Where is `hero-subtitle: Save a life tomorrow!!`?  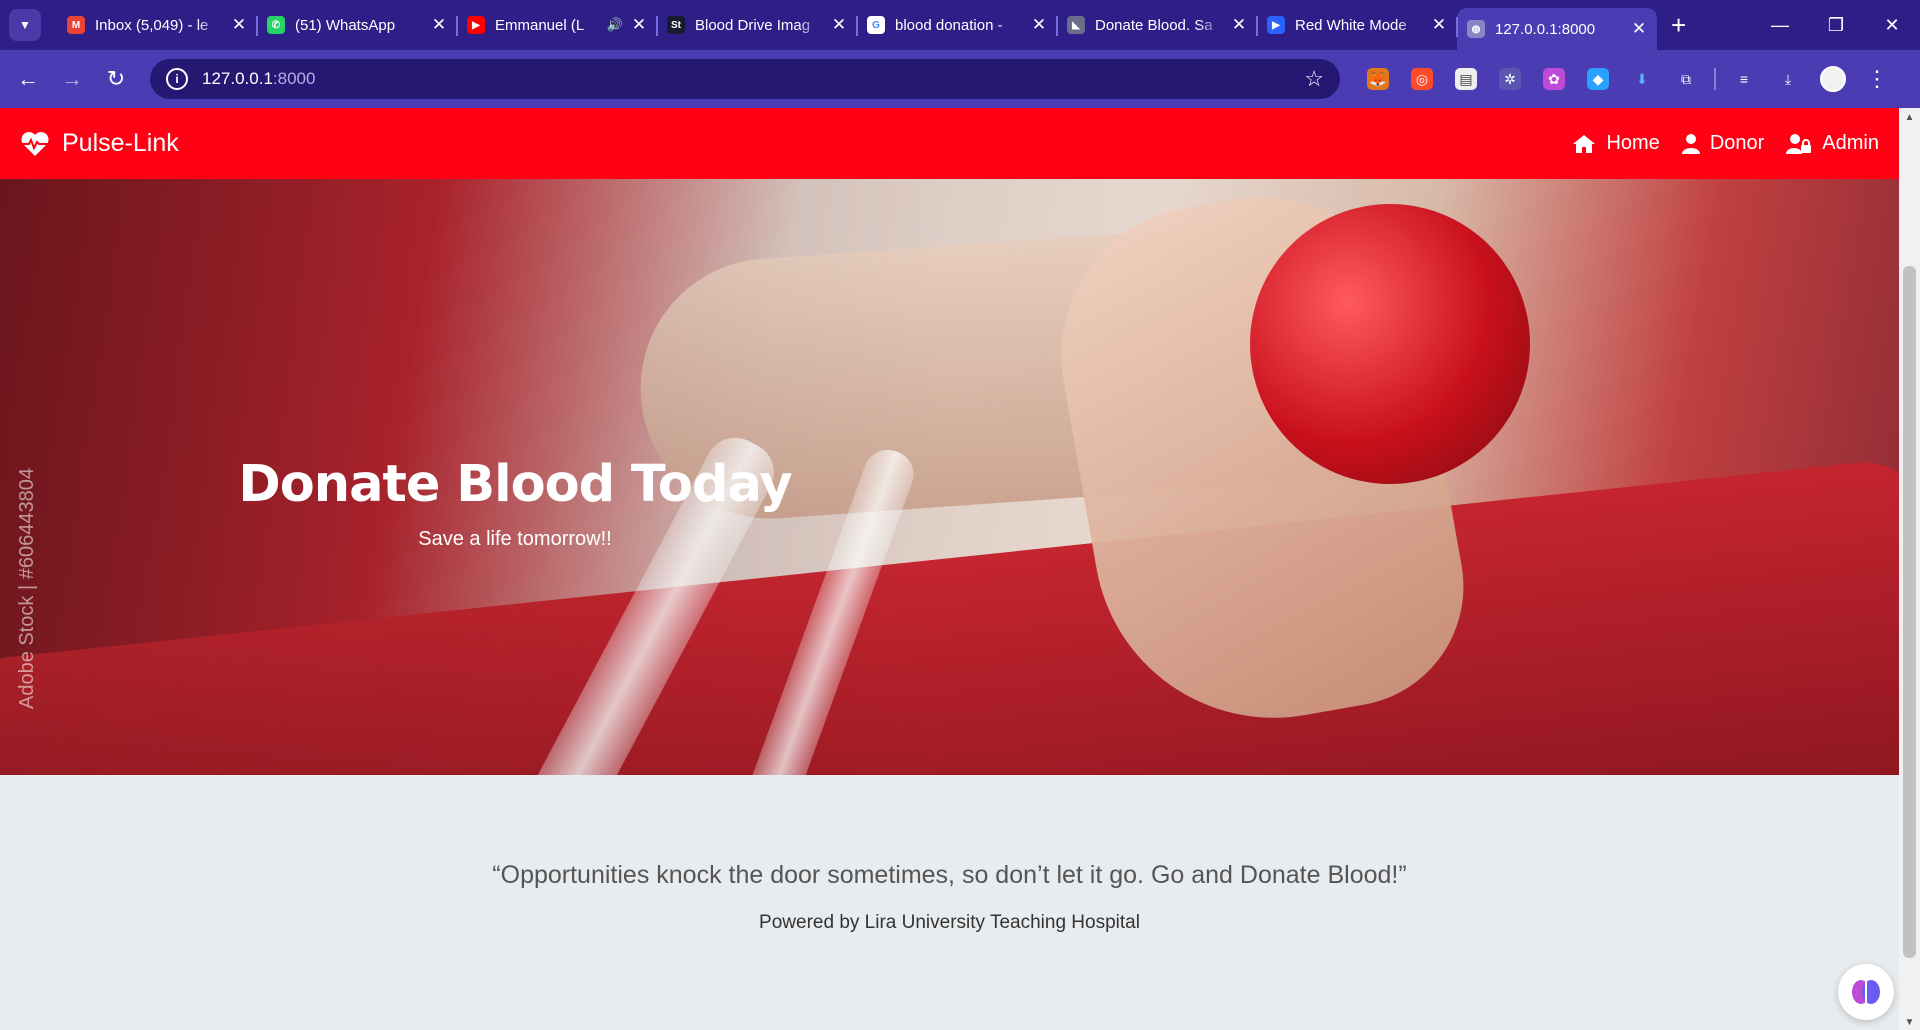 hero-subtitle: Save a life tomorrow!! is located at coordinates (515, 539).